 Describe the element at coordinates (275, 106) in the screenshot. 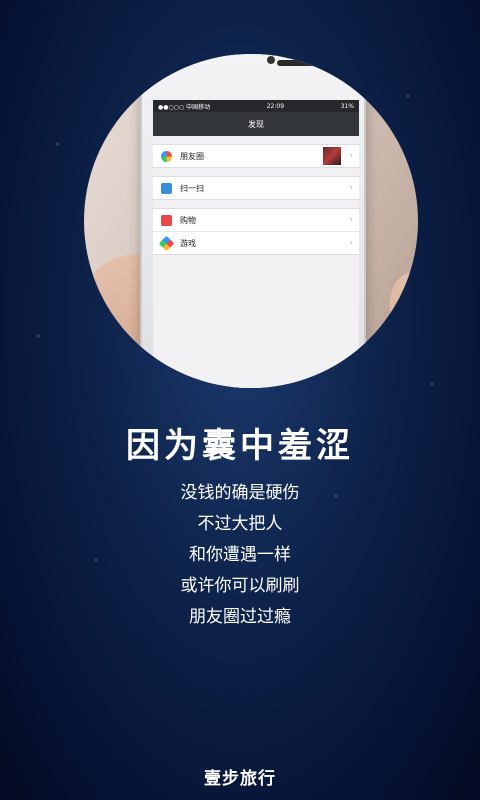

I see `clock-text: 22:09` at that location.